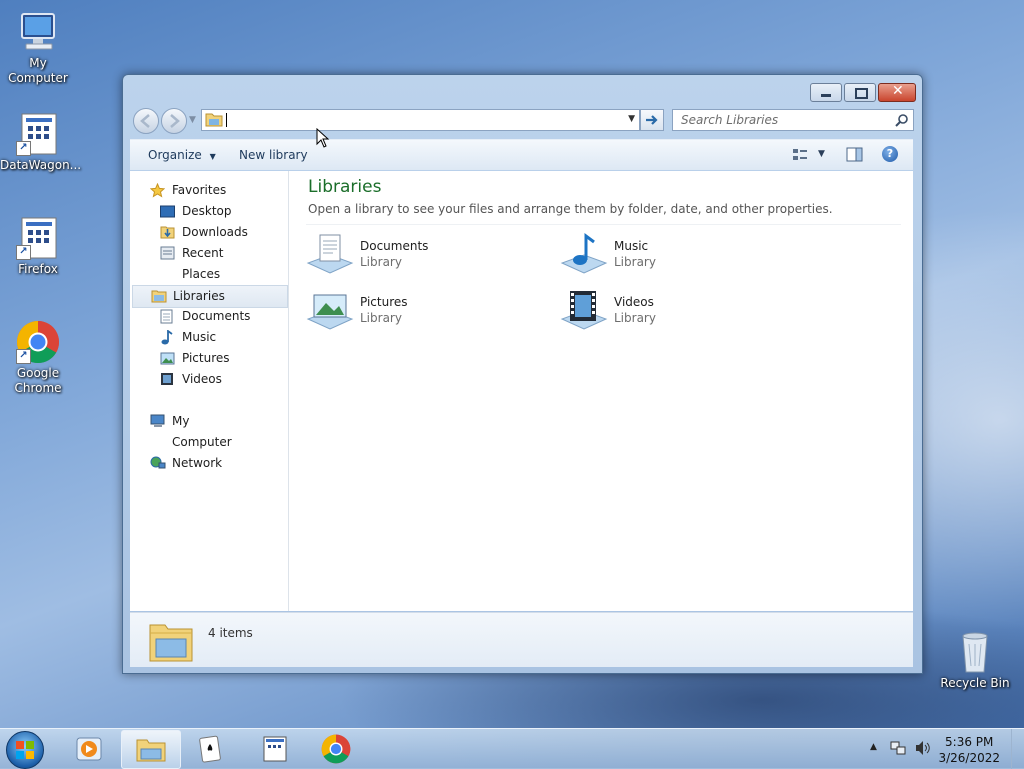 This screenshot has height=769, width=1024. I want to click on library-name: Pictures, so click(384, 302).